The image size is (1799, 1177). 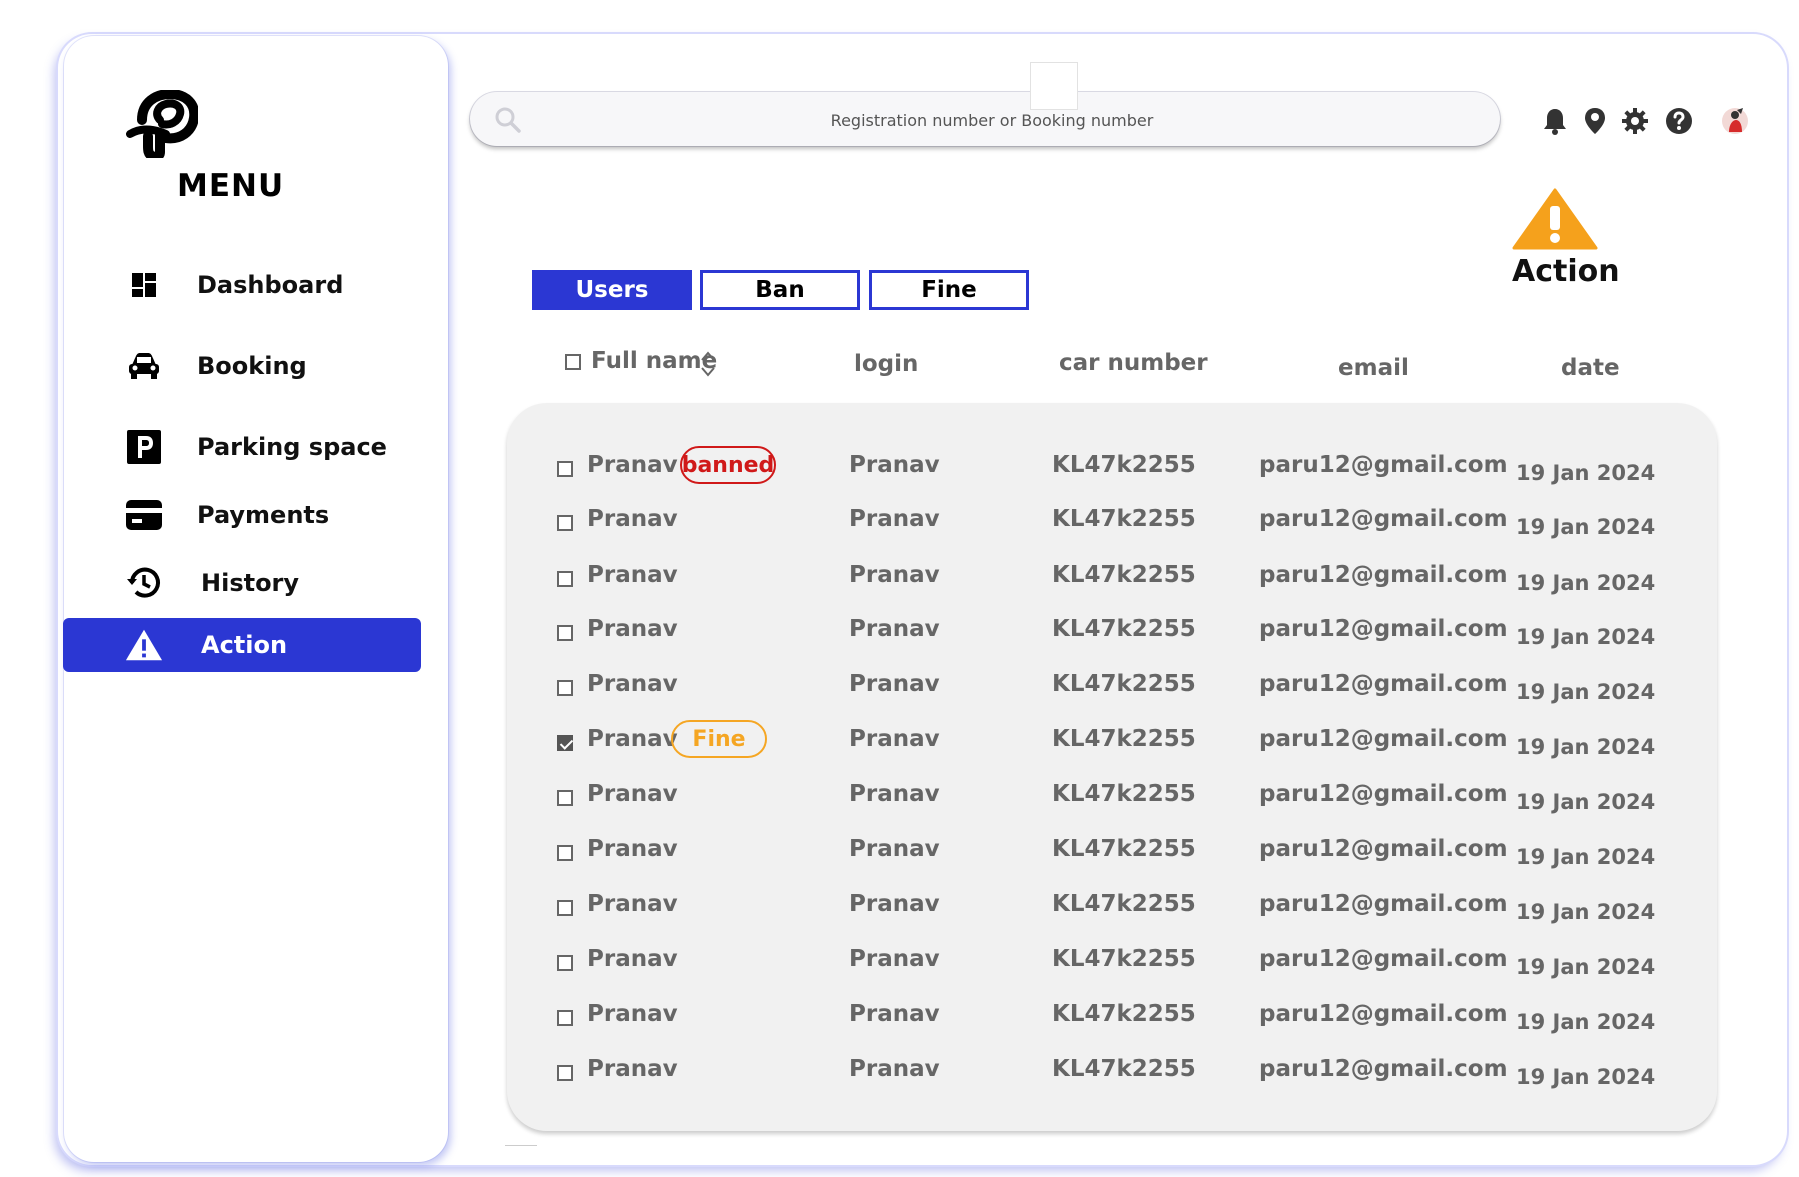 I want to click on column-header-full-name: Full name, so click(x=654, y=361).